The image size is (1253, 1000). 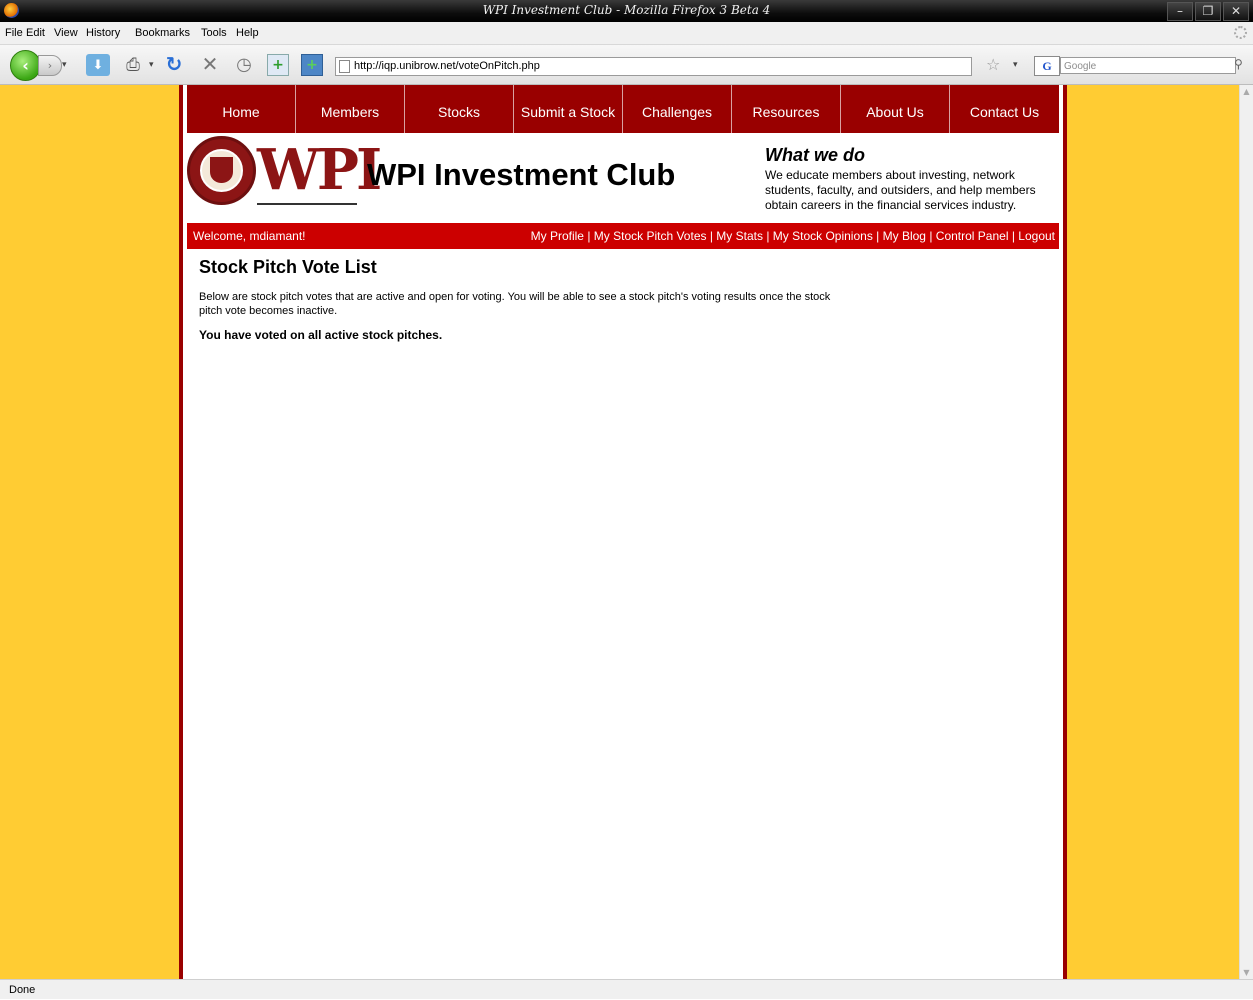 I want to click on print-icon: ⎙, so click(x=133, y=65).